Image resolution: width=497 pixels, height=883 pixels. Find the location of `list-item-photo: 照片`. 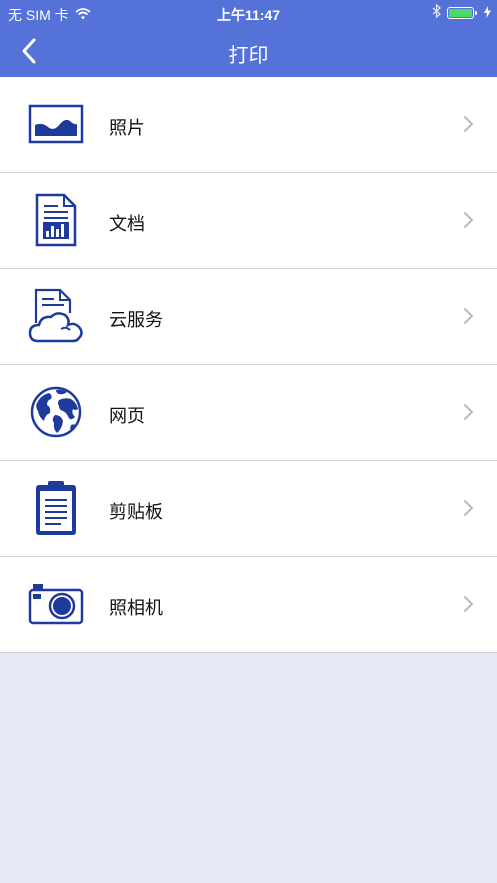

list-item-photo: 照片 is located at coordinates (248, 125).